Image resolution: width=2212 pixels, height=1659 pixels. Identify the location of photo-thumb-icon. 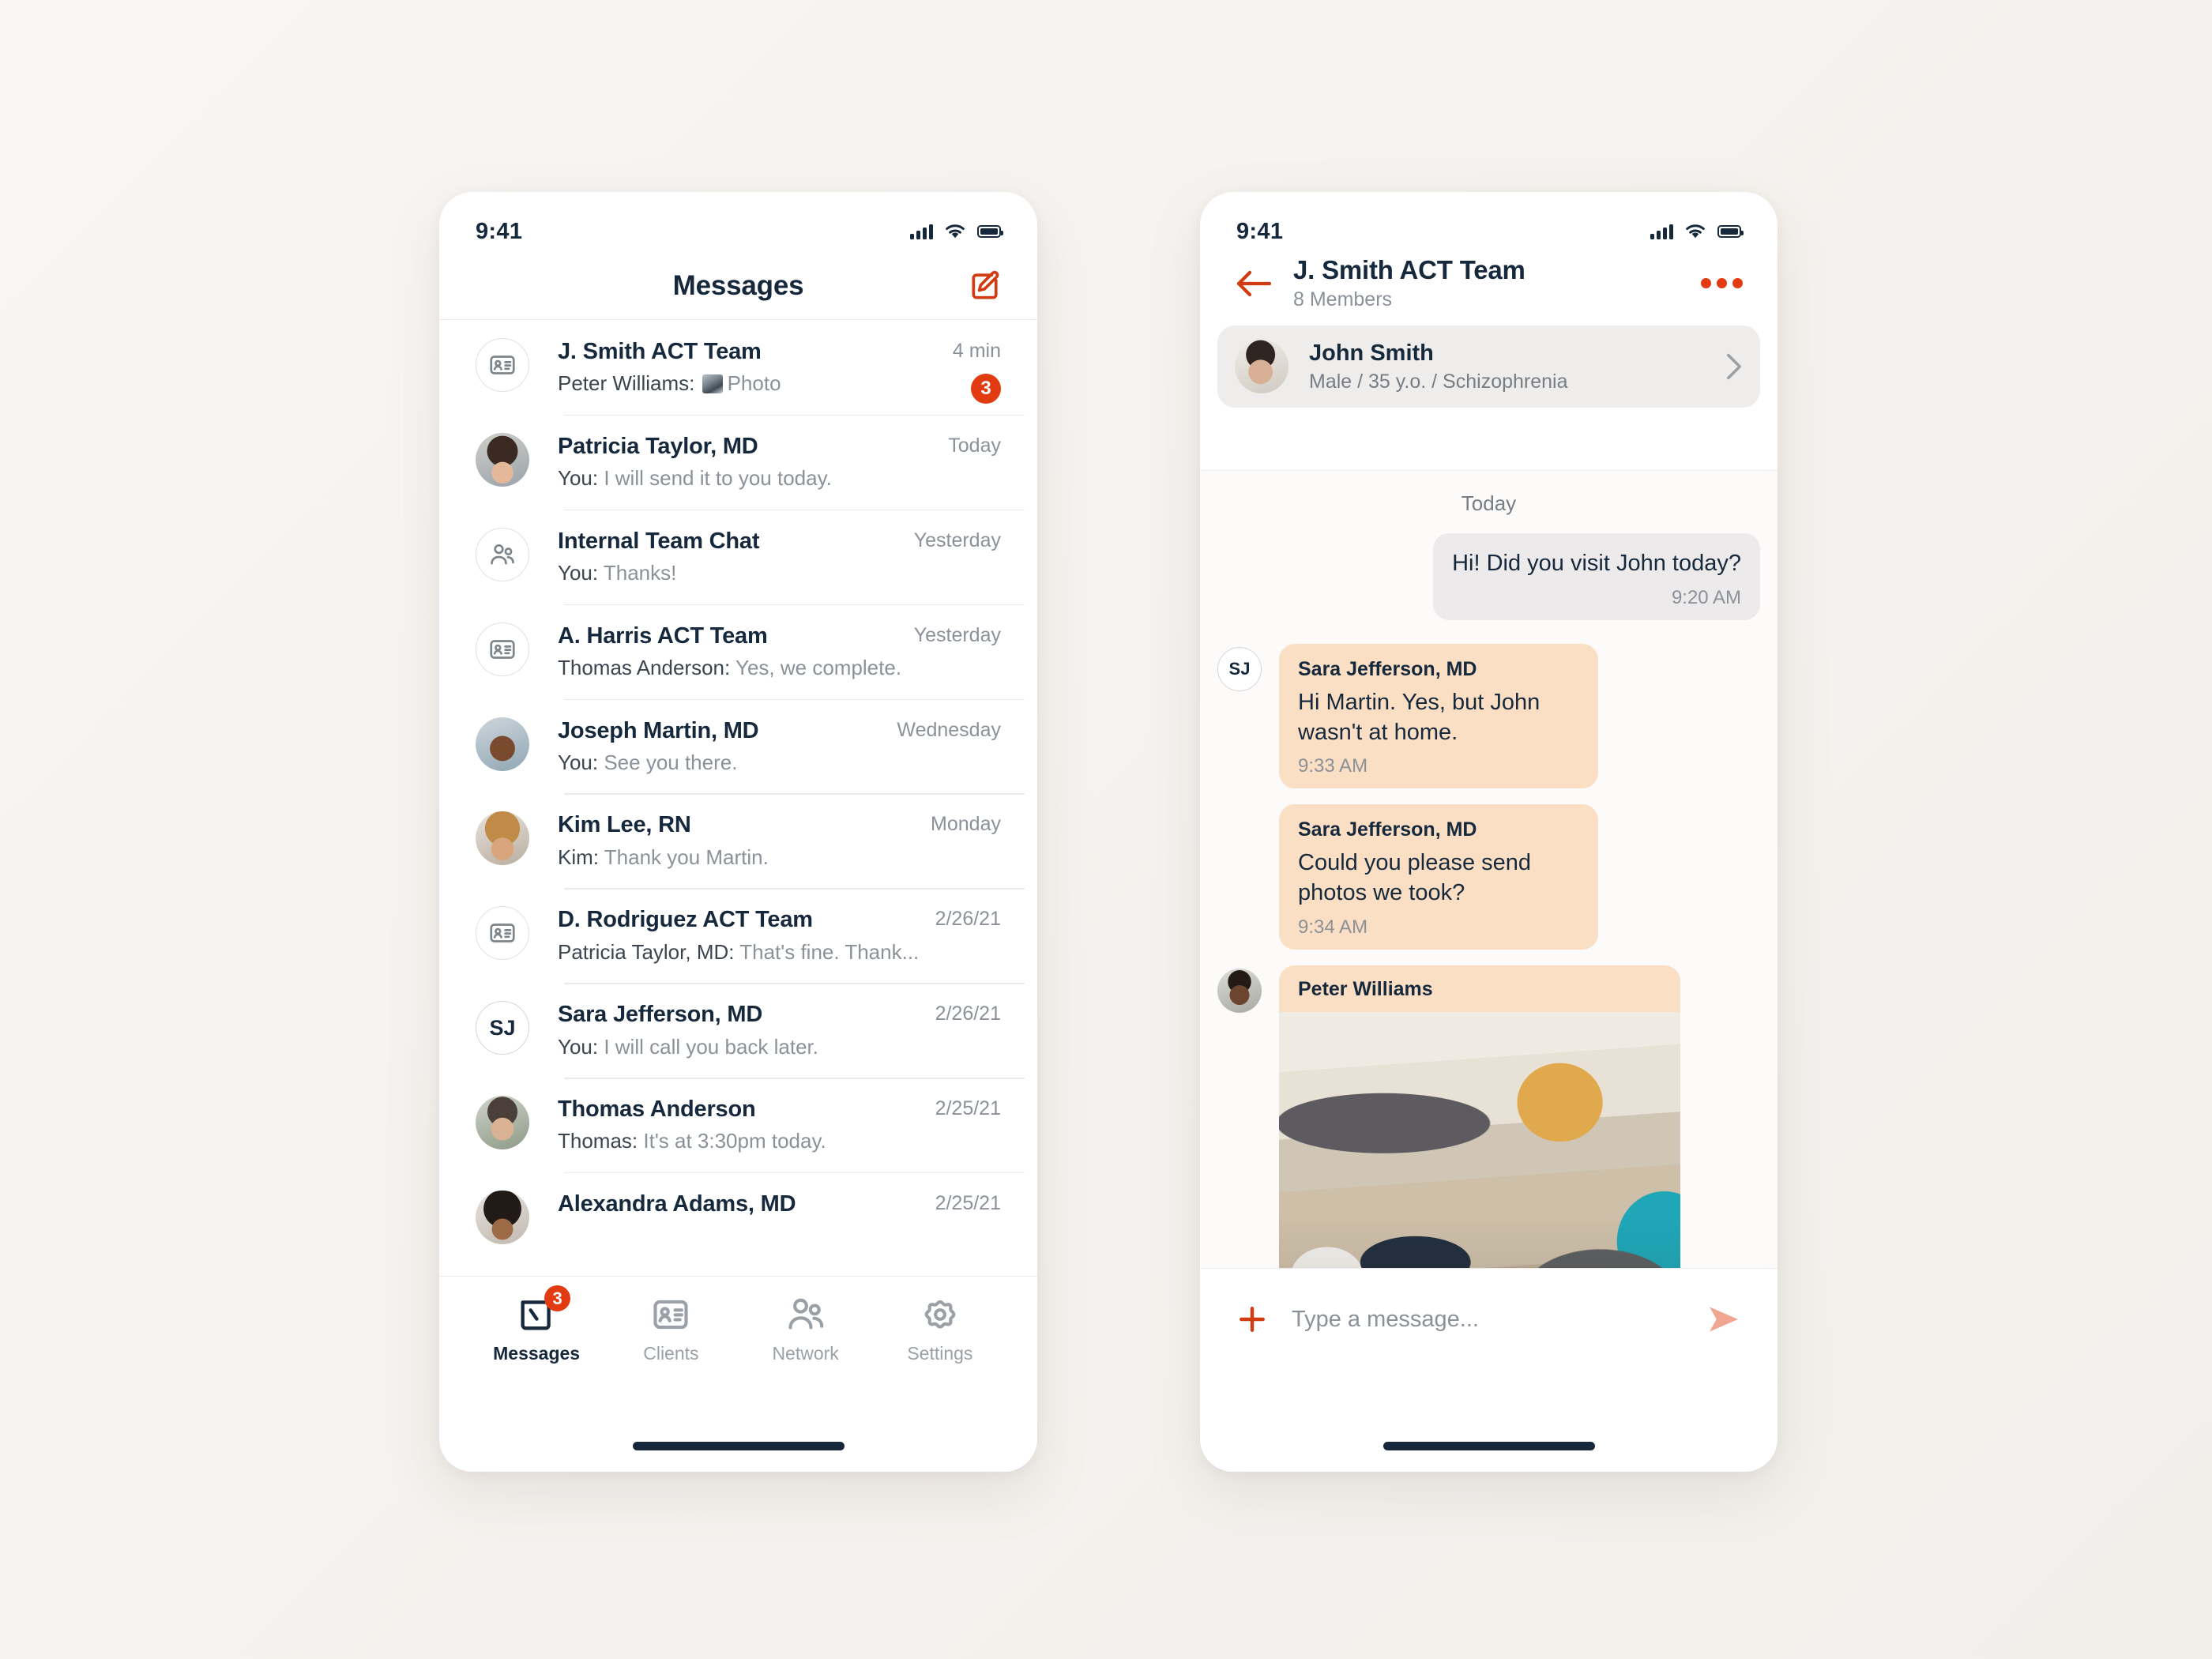
(713, 384).